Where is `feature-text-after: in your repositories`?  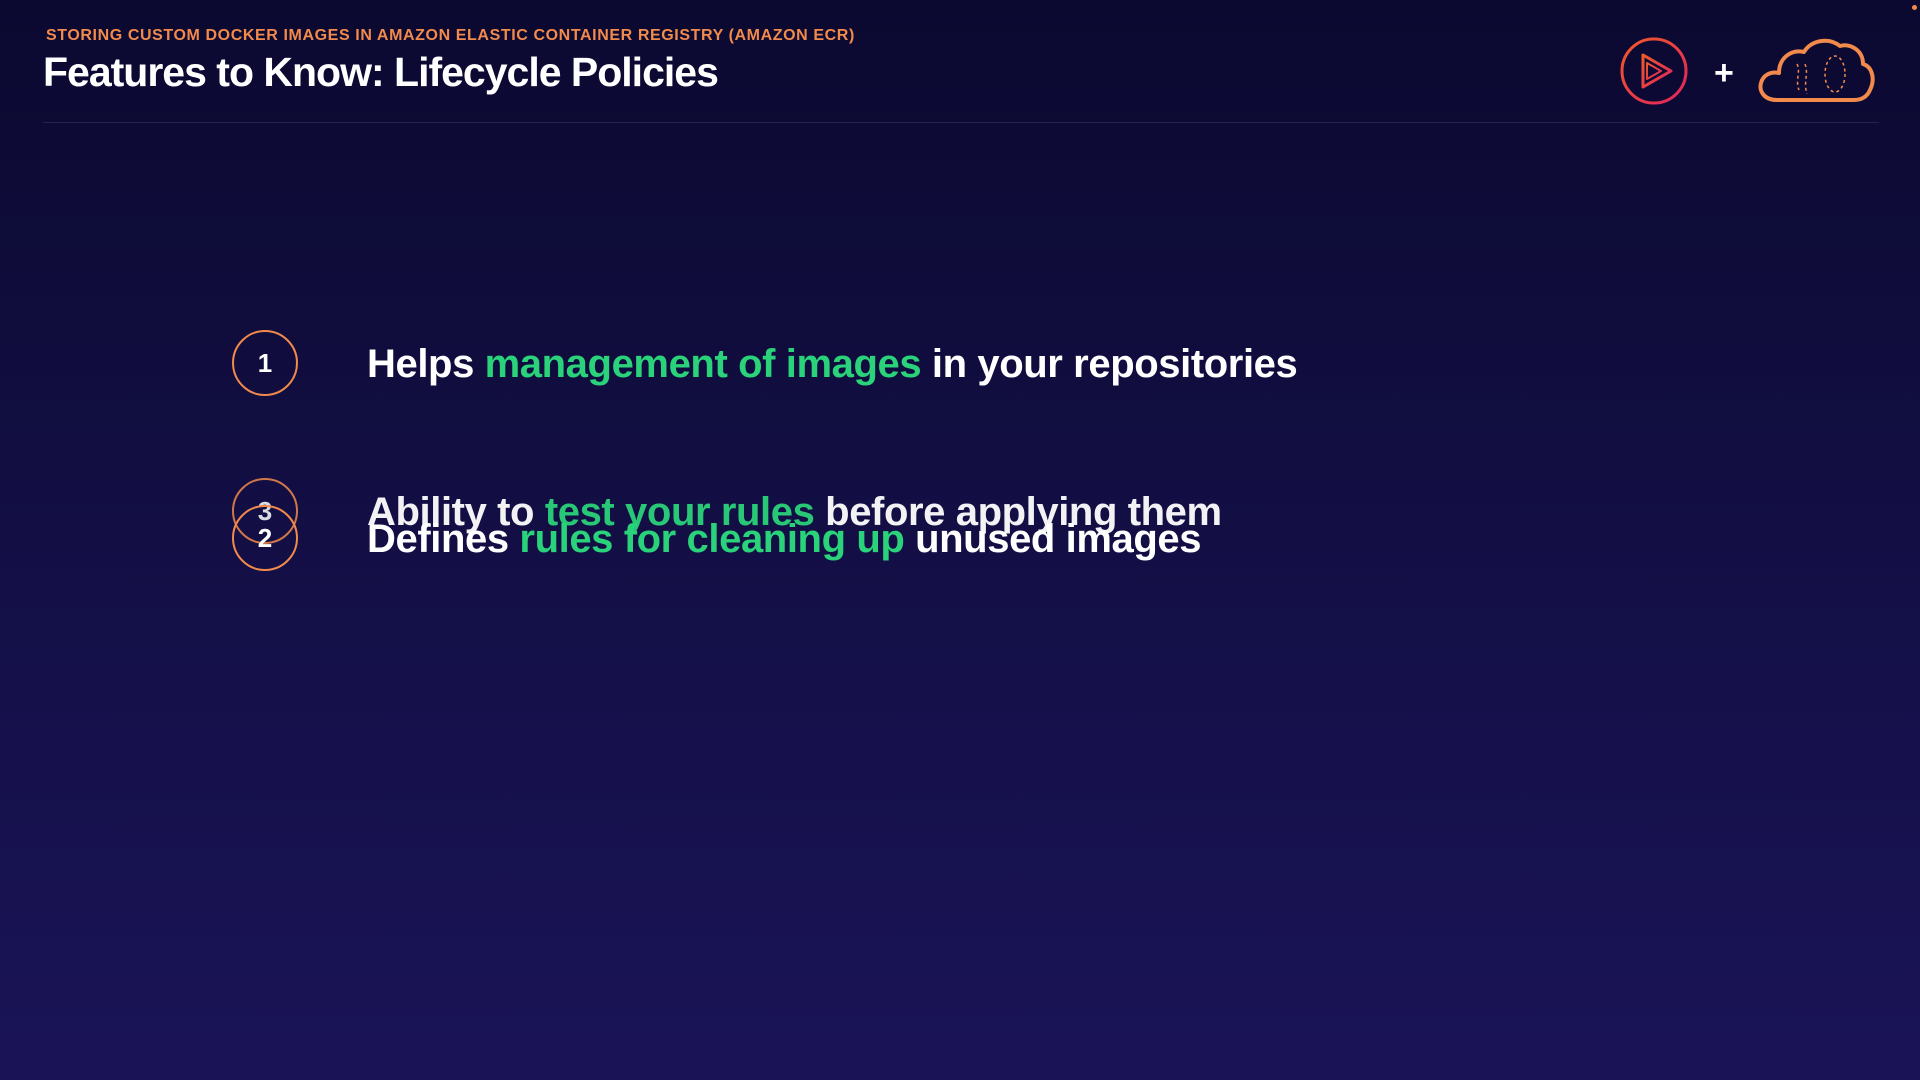
feature-text-after: in your repositories is located at coordinates (1109, 364).